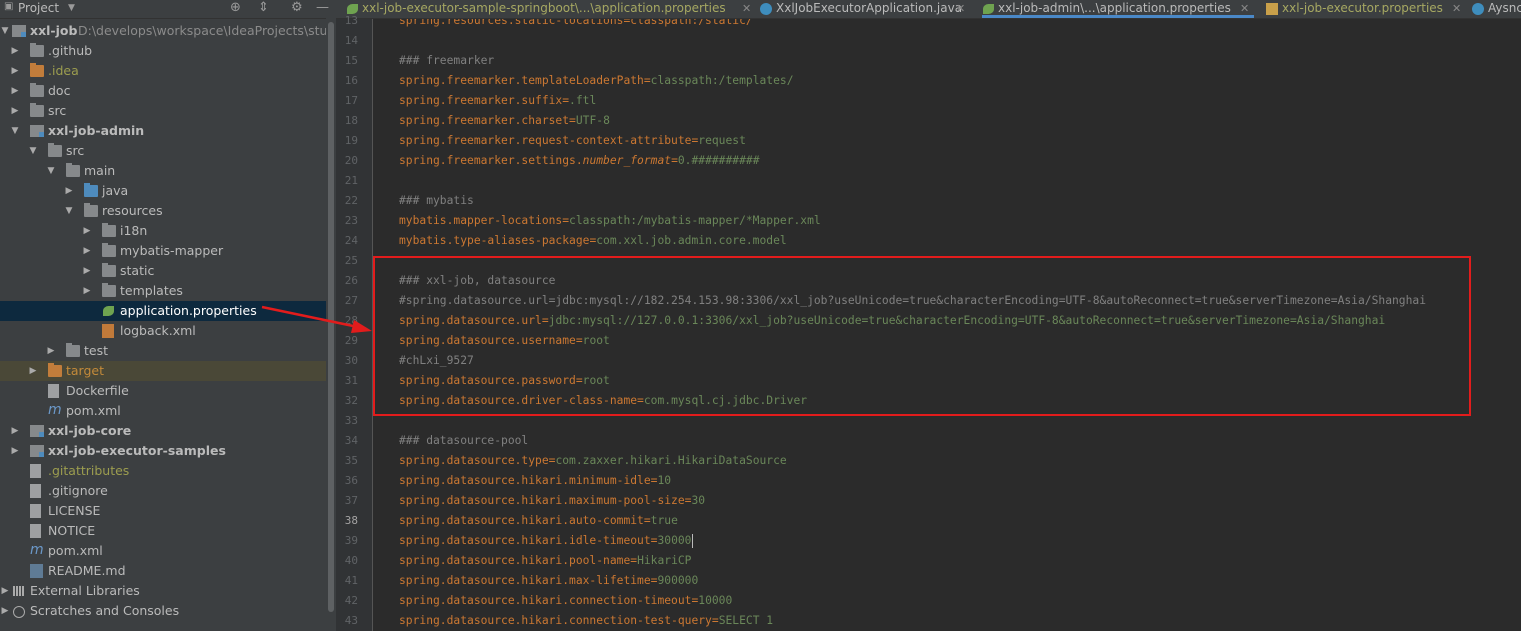 Image resolution: width=1521 pixels, height=631 pixels. I want to click on tree-item-label: application.properties, so click(188, 310).